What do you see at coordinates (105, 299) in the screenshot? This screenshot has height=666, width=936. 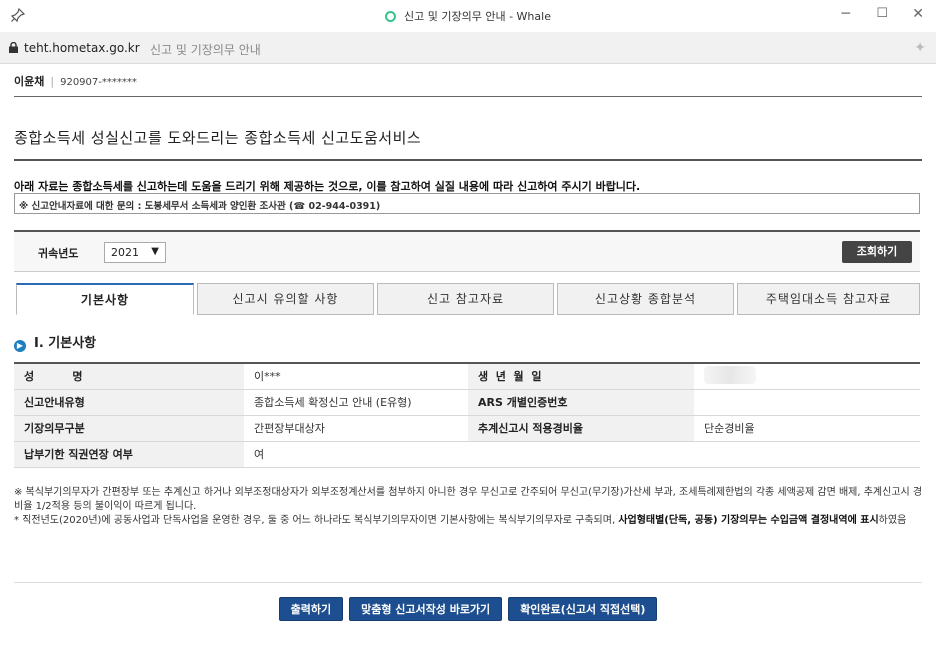 I see `tab-basic: 기본사항` at bounding box center [105, 299].